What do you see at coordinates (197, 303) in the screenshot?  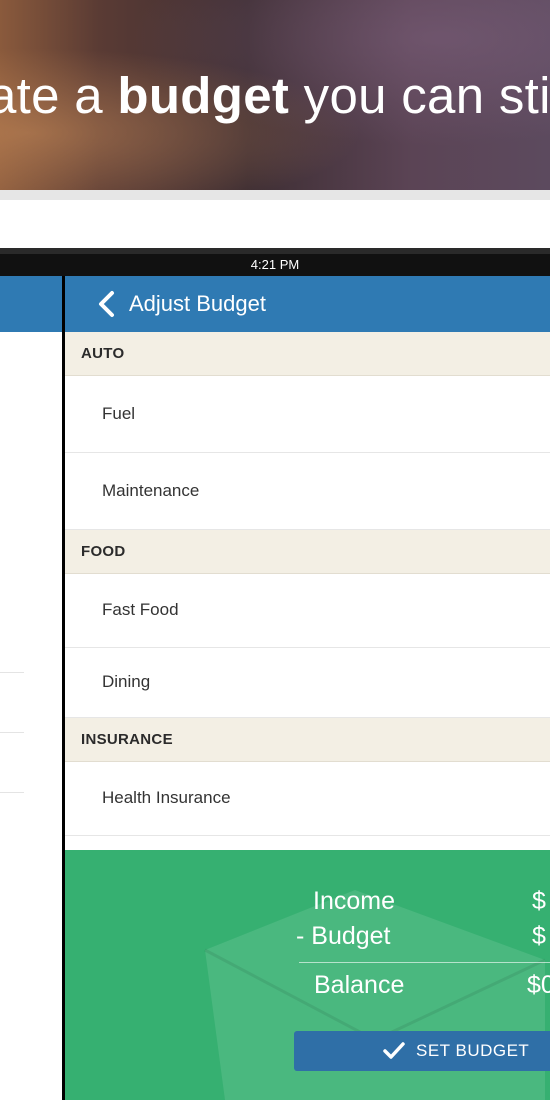 I see `page-title: Adjust Budget` at bounding box center [197, 303].